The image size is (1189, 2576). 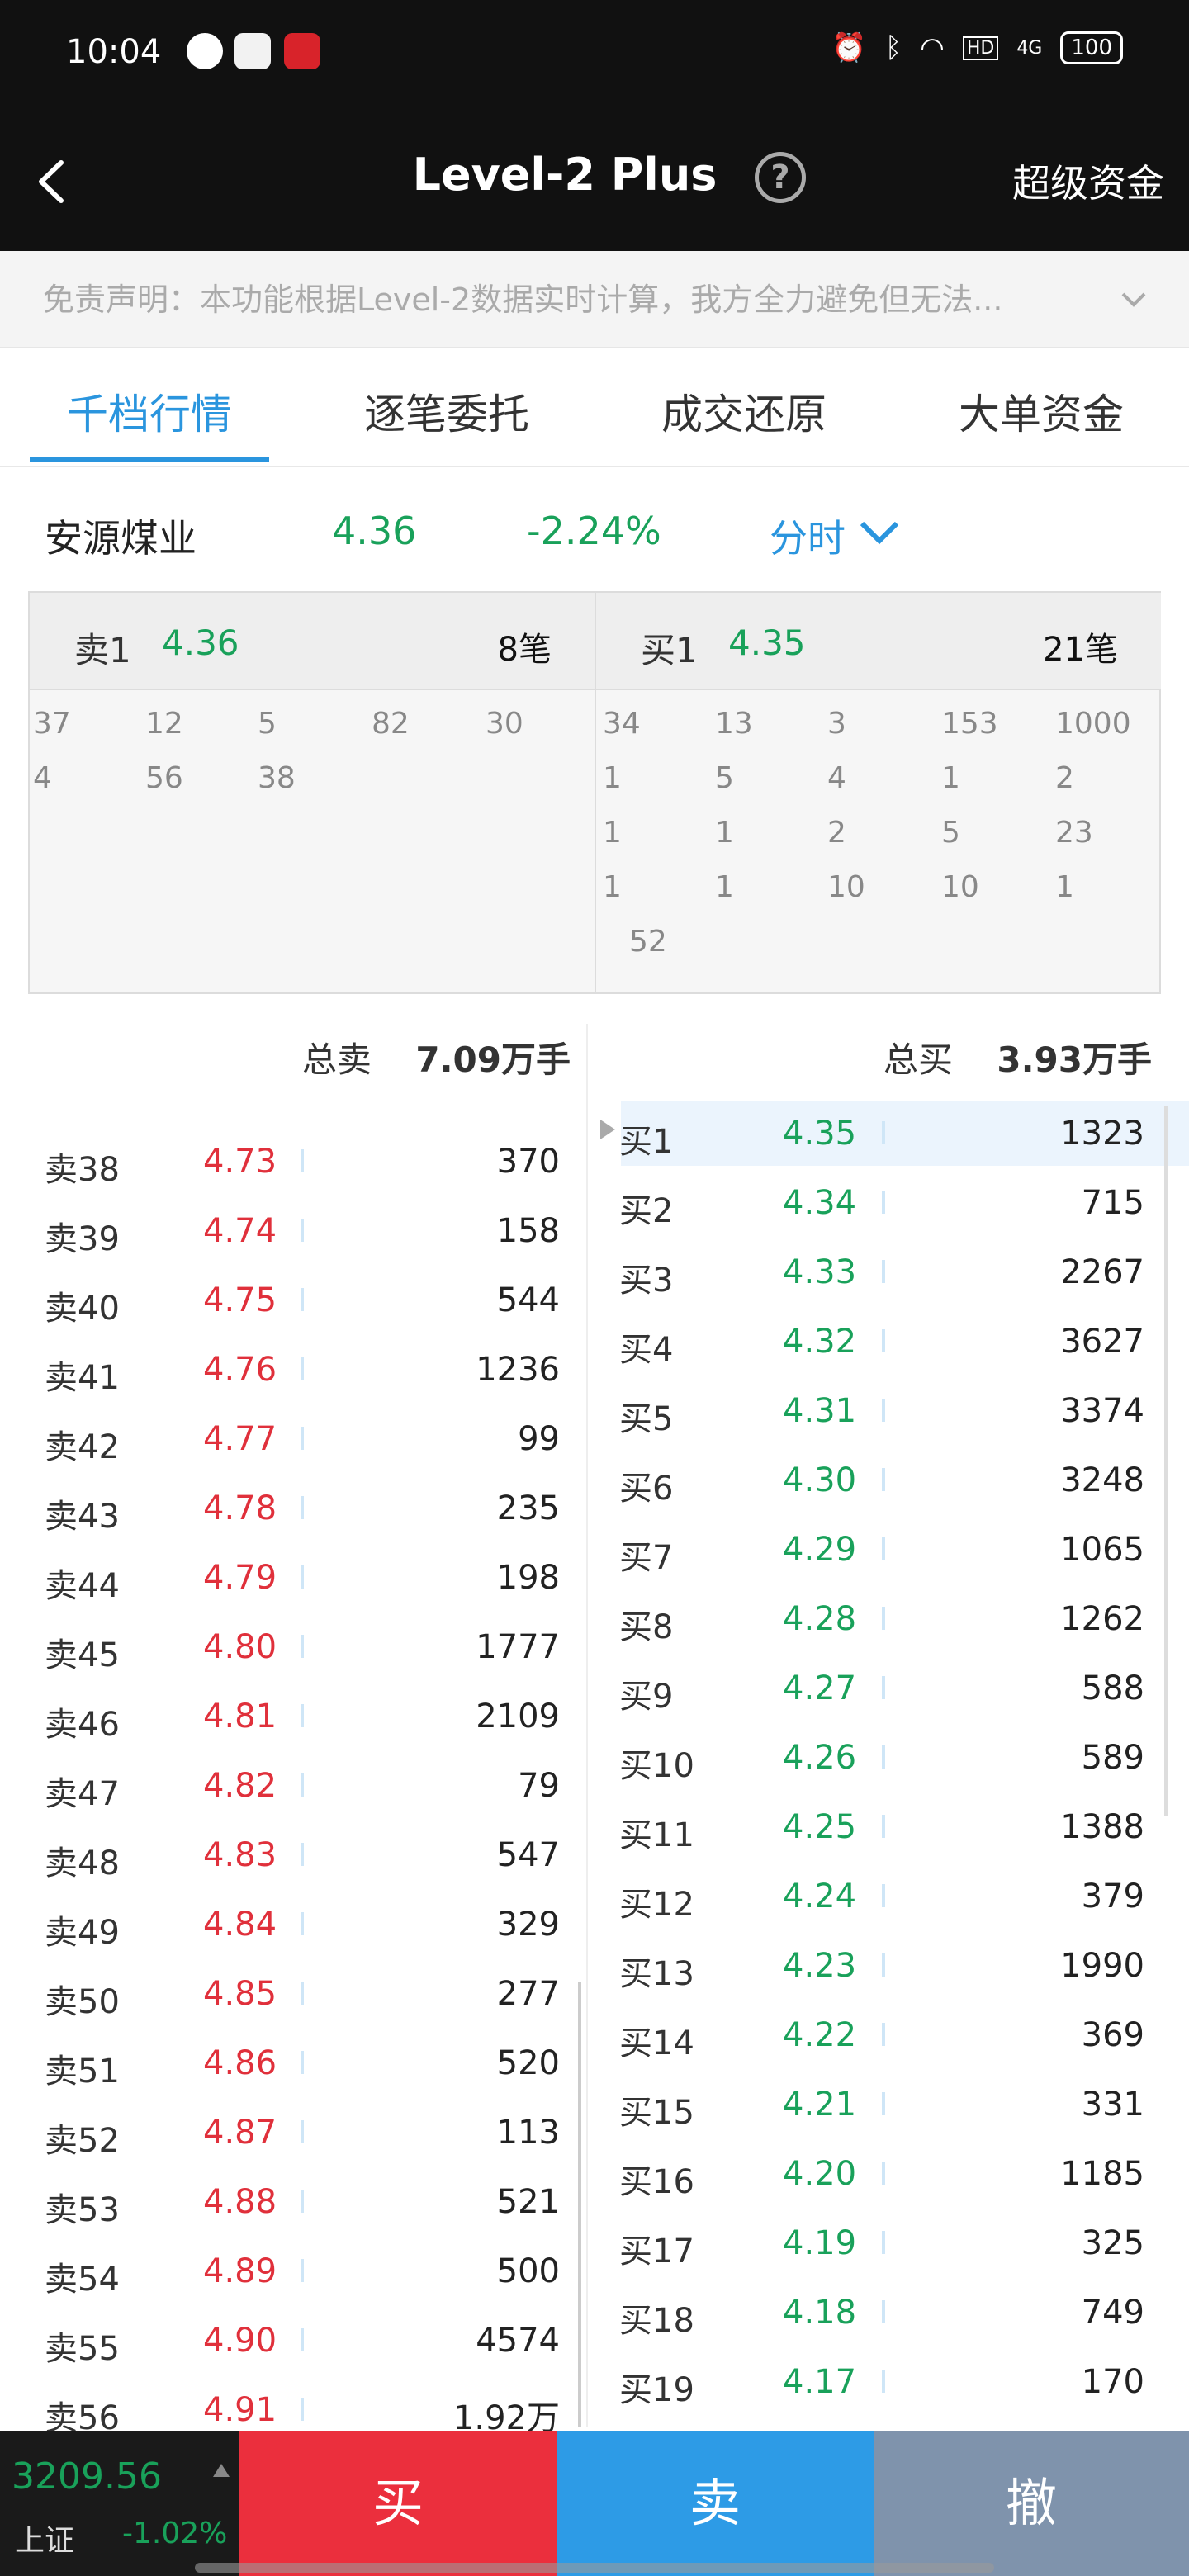 I want to click on bid-row: 买13 4.23 1990, so click(x=881, y=1965).